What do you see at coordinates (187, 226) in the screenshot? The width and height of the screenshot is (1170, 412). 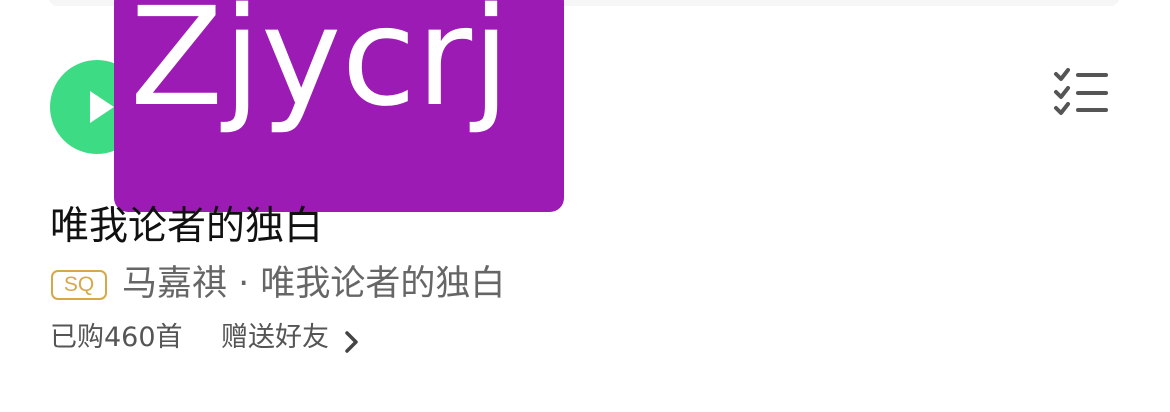 I see `song-title: 唯我论者的独白` at bounding box center [187, 226].